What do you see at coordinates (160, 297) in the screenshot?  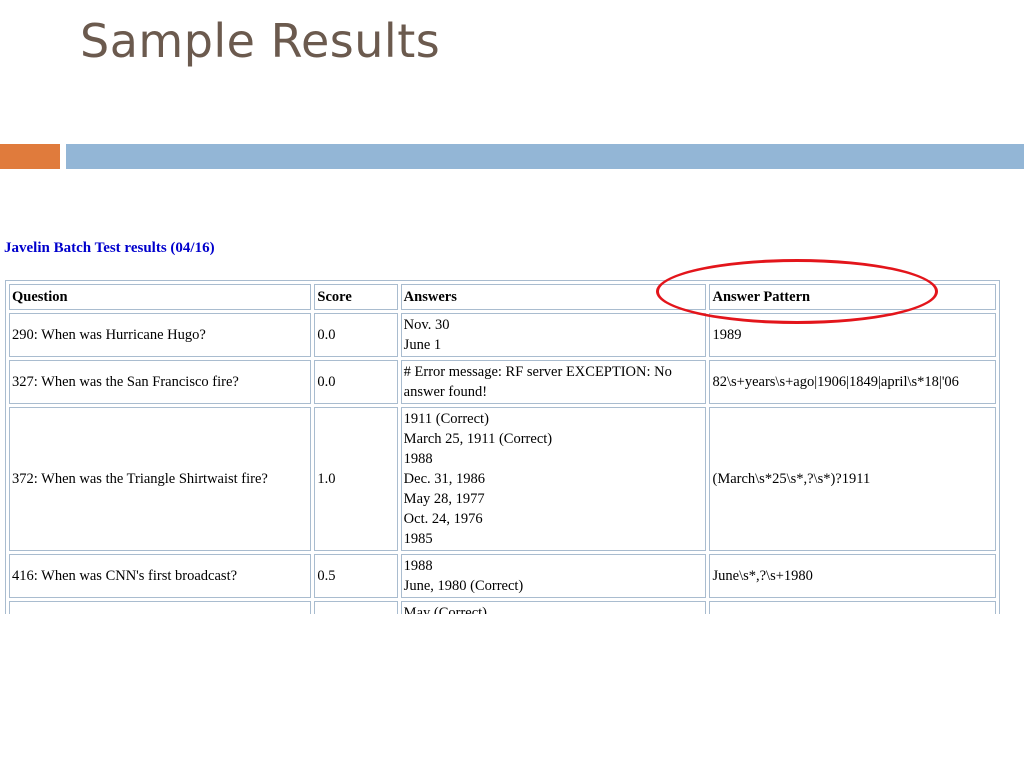 I see `column-header-question: Question` at bounding box center [160, 297].